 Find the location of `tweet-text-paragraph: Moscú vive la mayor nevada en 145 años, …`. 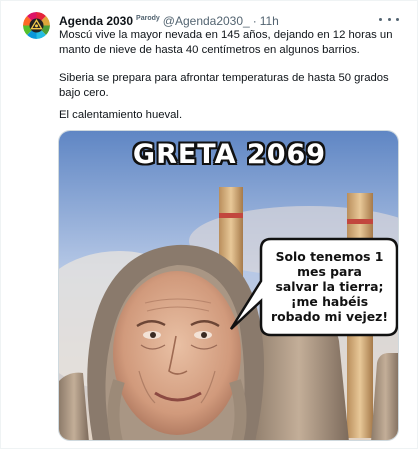

tweet-text-paragraph: Moscú vive la mayor nevada en 145 años, … is located at coordinates (226, 42).